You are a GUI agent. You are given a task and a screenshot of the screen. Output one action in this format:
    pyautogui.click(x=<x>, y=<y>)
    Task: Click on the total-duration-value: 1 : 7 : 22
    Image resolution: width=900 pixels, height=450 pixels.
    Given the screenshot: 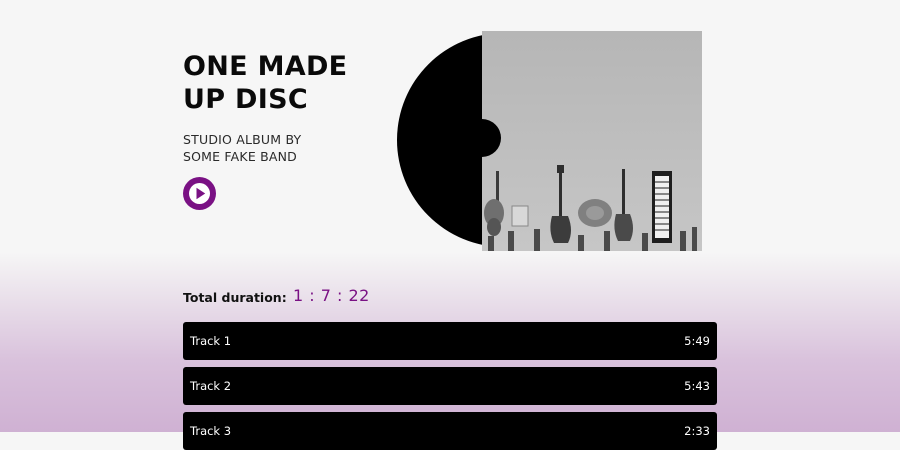 What is the action you would take?
    pyautogui.click(x=331, y=295)
    